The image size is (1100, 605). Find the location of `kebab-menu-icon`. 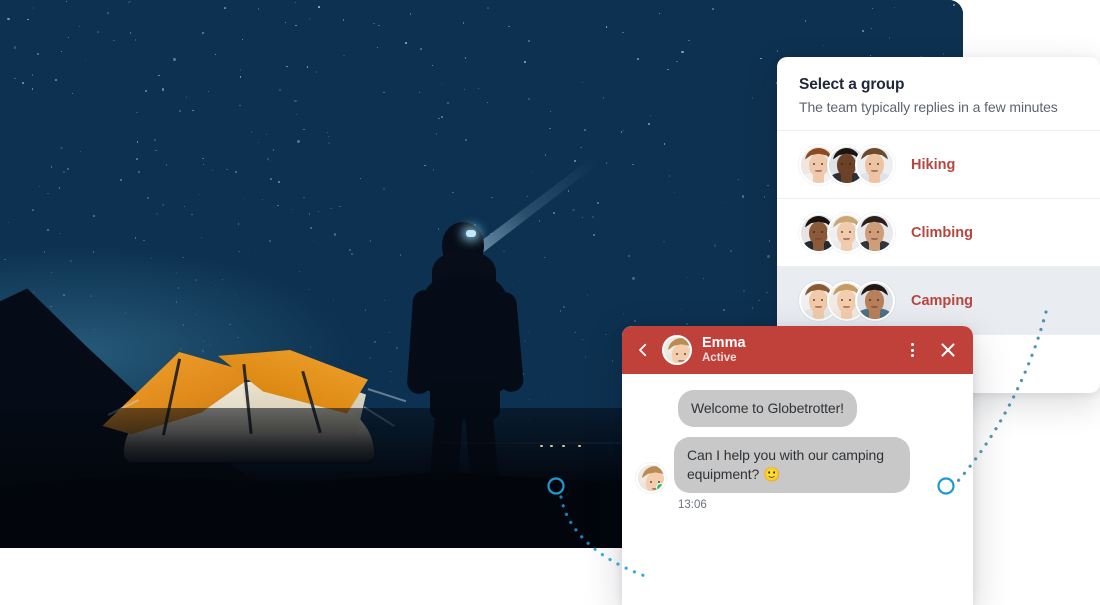

kebab-menu-icon is located at coordinates (912, 350).